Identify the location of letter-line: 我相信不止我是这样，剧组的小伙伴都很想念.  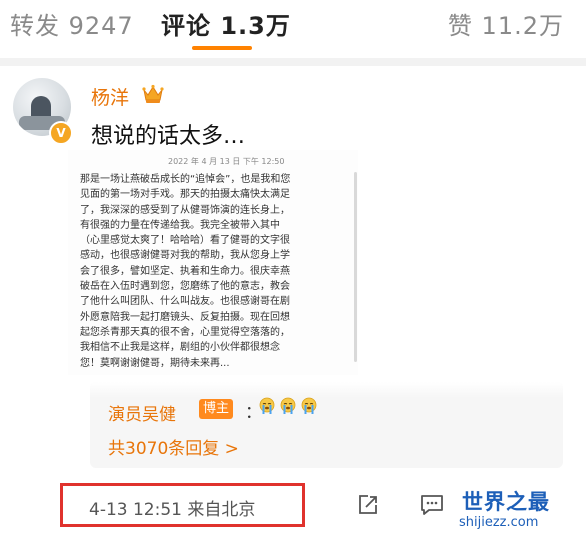
(180, 348).